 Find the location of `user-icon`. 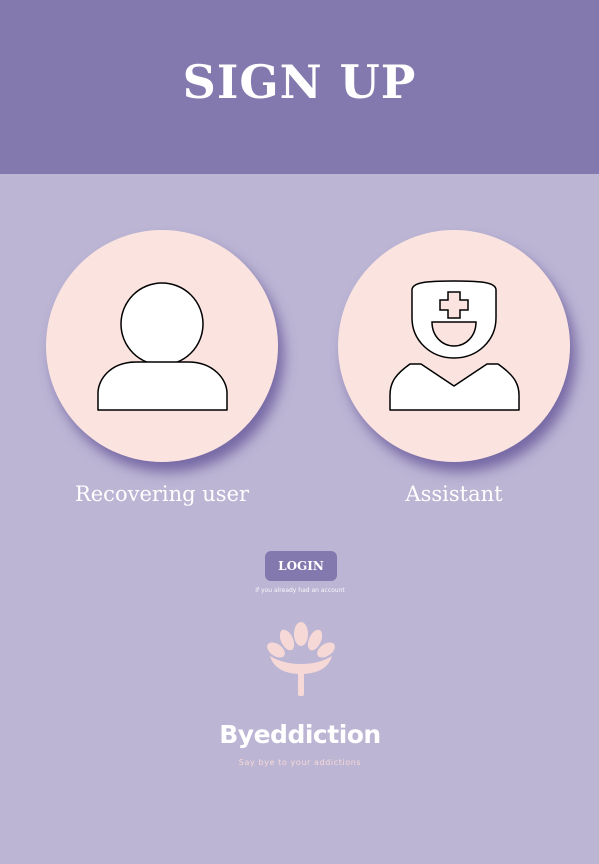

user-icon is located at coordinates (162, 346).